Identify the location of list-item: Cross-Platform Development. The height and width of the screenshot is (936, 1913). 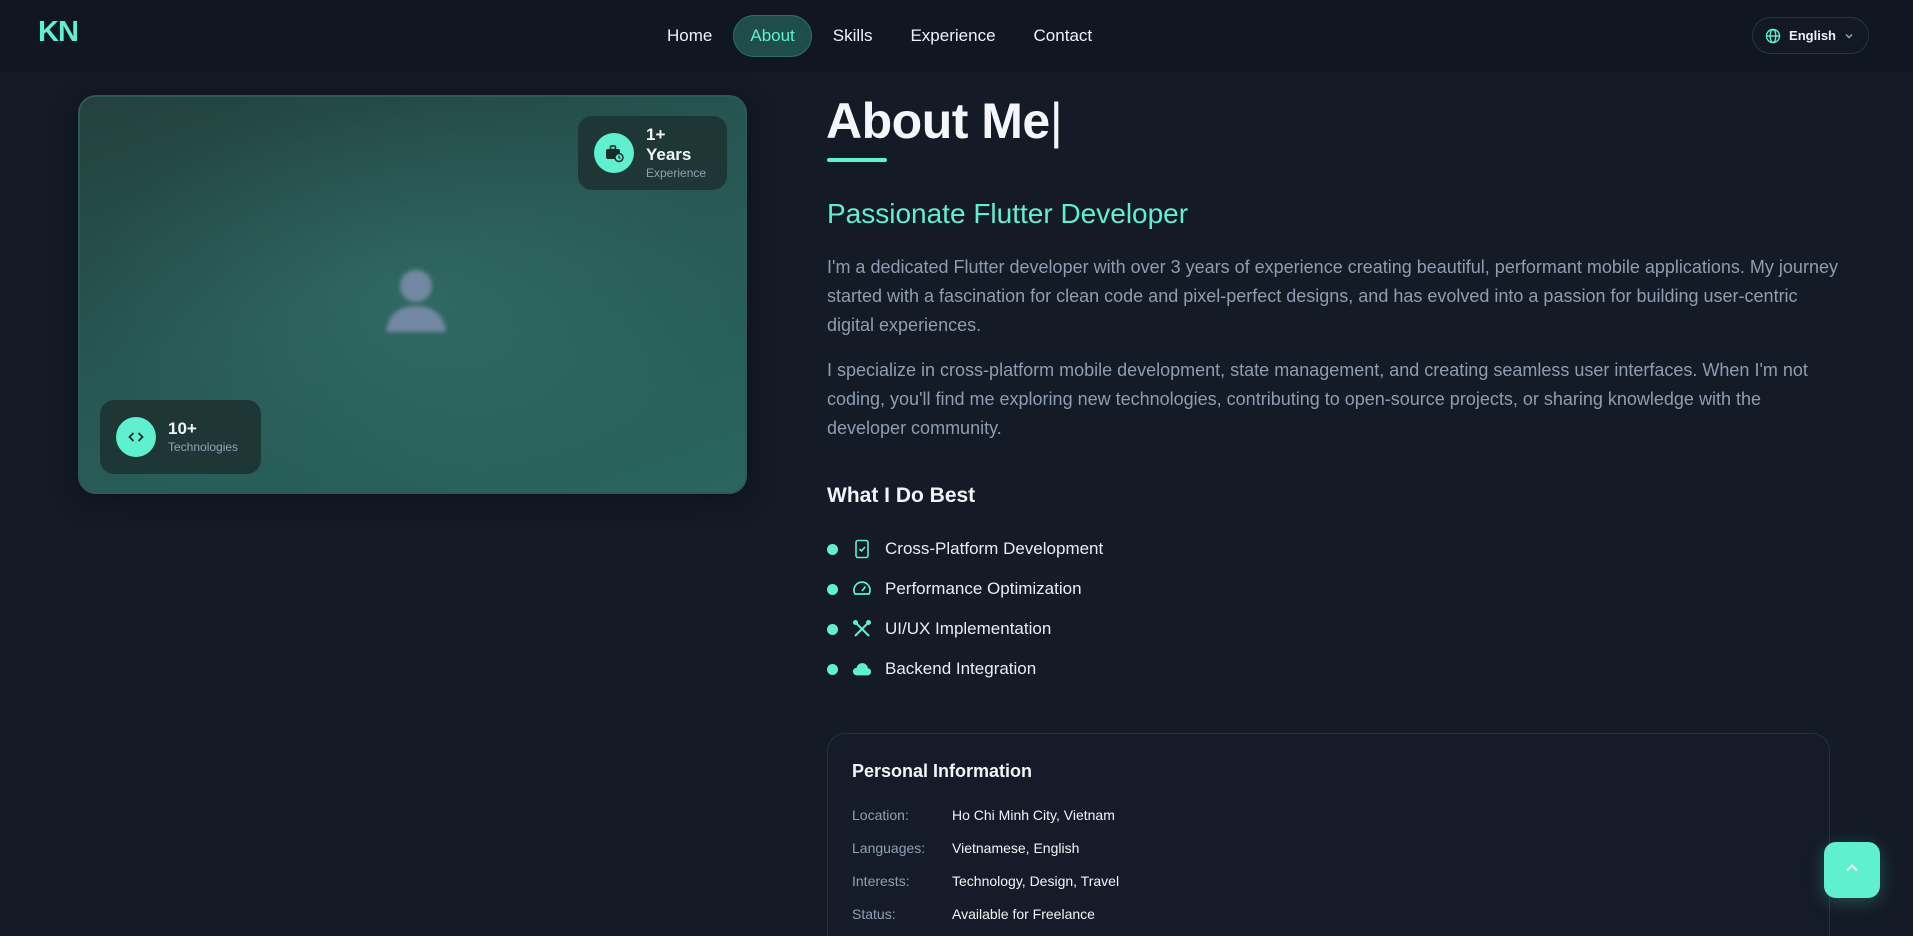
(965, 549).